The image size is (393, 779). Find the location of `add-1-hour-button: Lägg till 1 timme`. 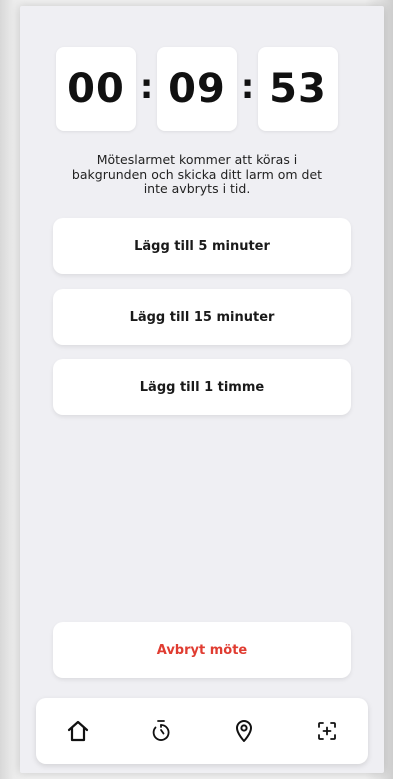

add-1-hour-button: Lägg till 1 timme is located at coordinates (202, 387).